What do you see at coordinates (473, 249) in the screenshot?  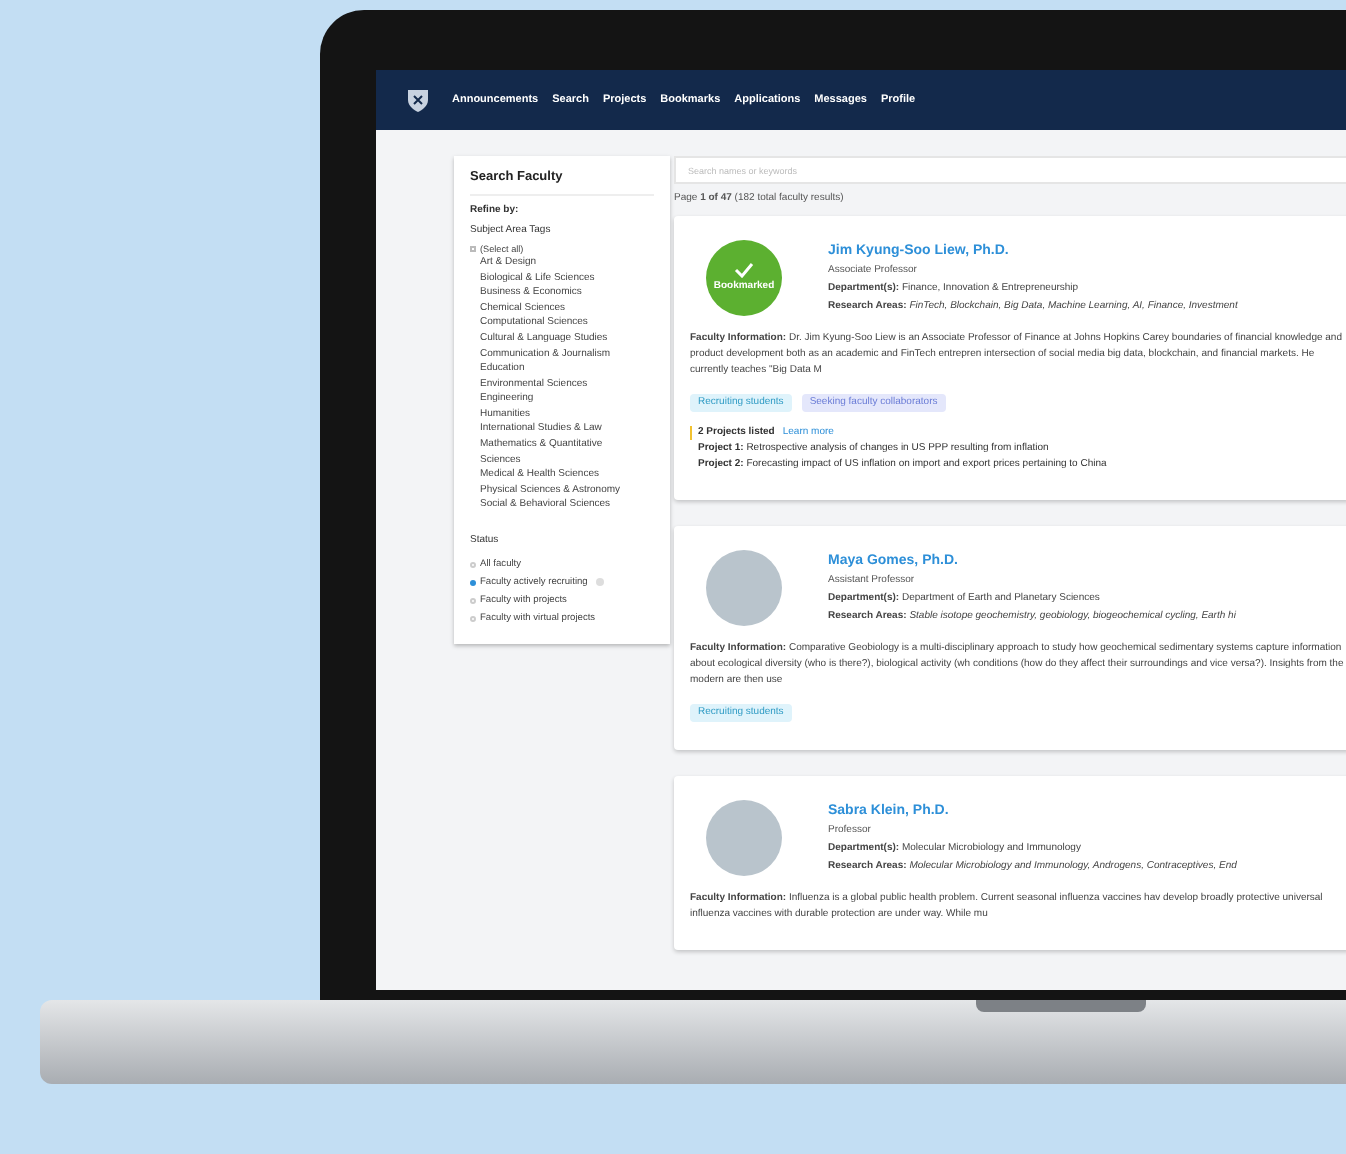 I see `select-all-checkbox` at bounding box center [473, 249].